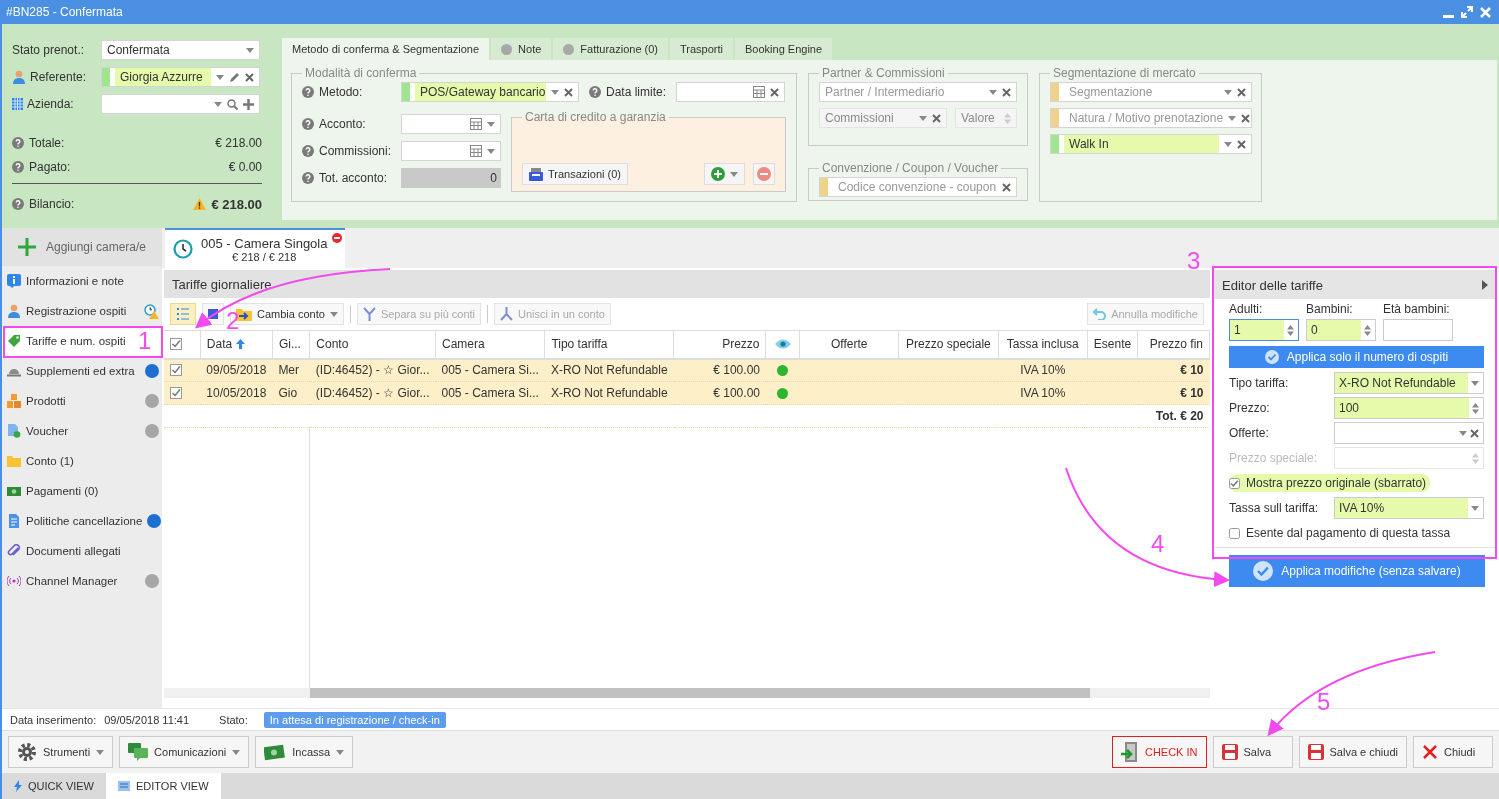 This screenshot has height=799, width=1499. I want to click on remove-button, so click(764, 174).